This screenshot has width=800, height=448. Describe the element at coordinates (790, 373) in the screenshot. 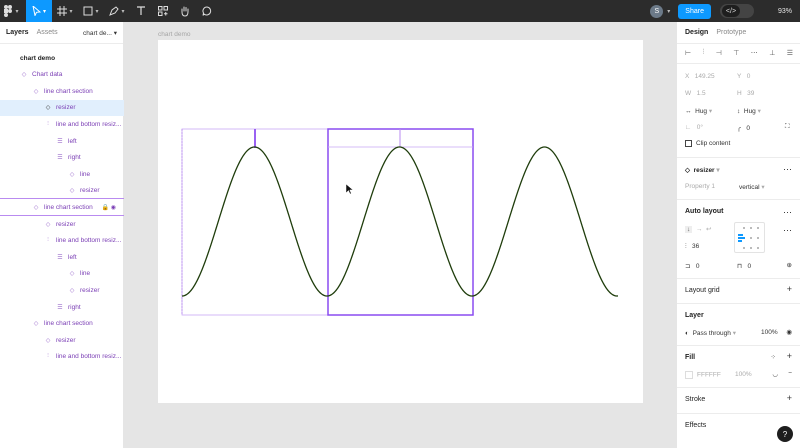

I see `remove-fill-icon: −` at that location.